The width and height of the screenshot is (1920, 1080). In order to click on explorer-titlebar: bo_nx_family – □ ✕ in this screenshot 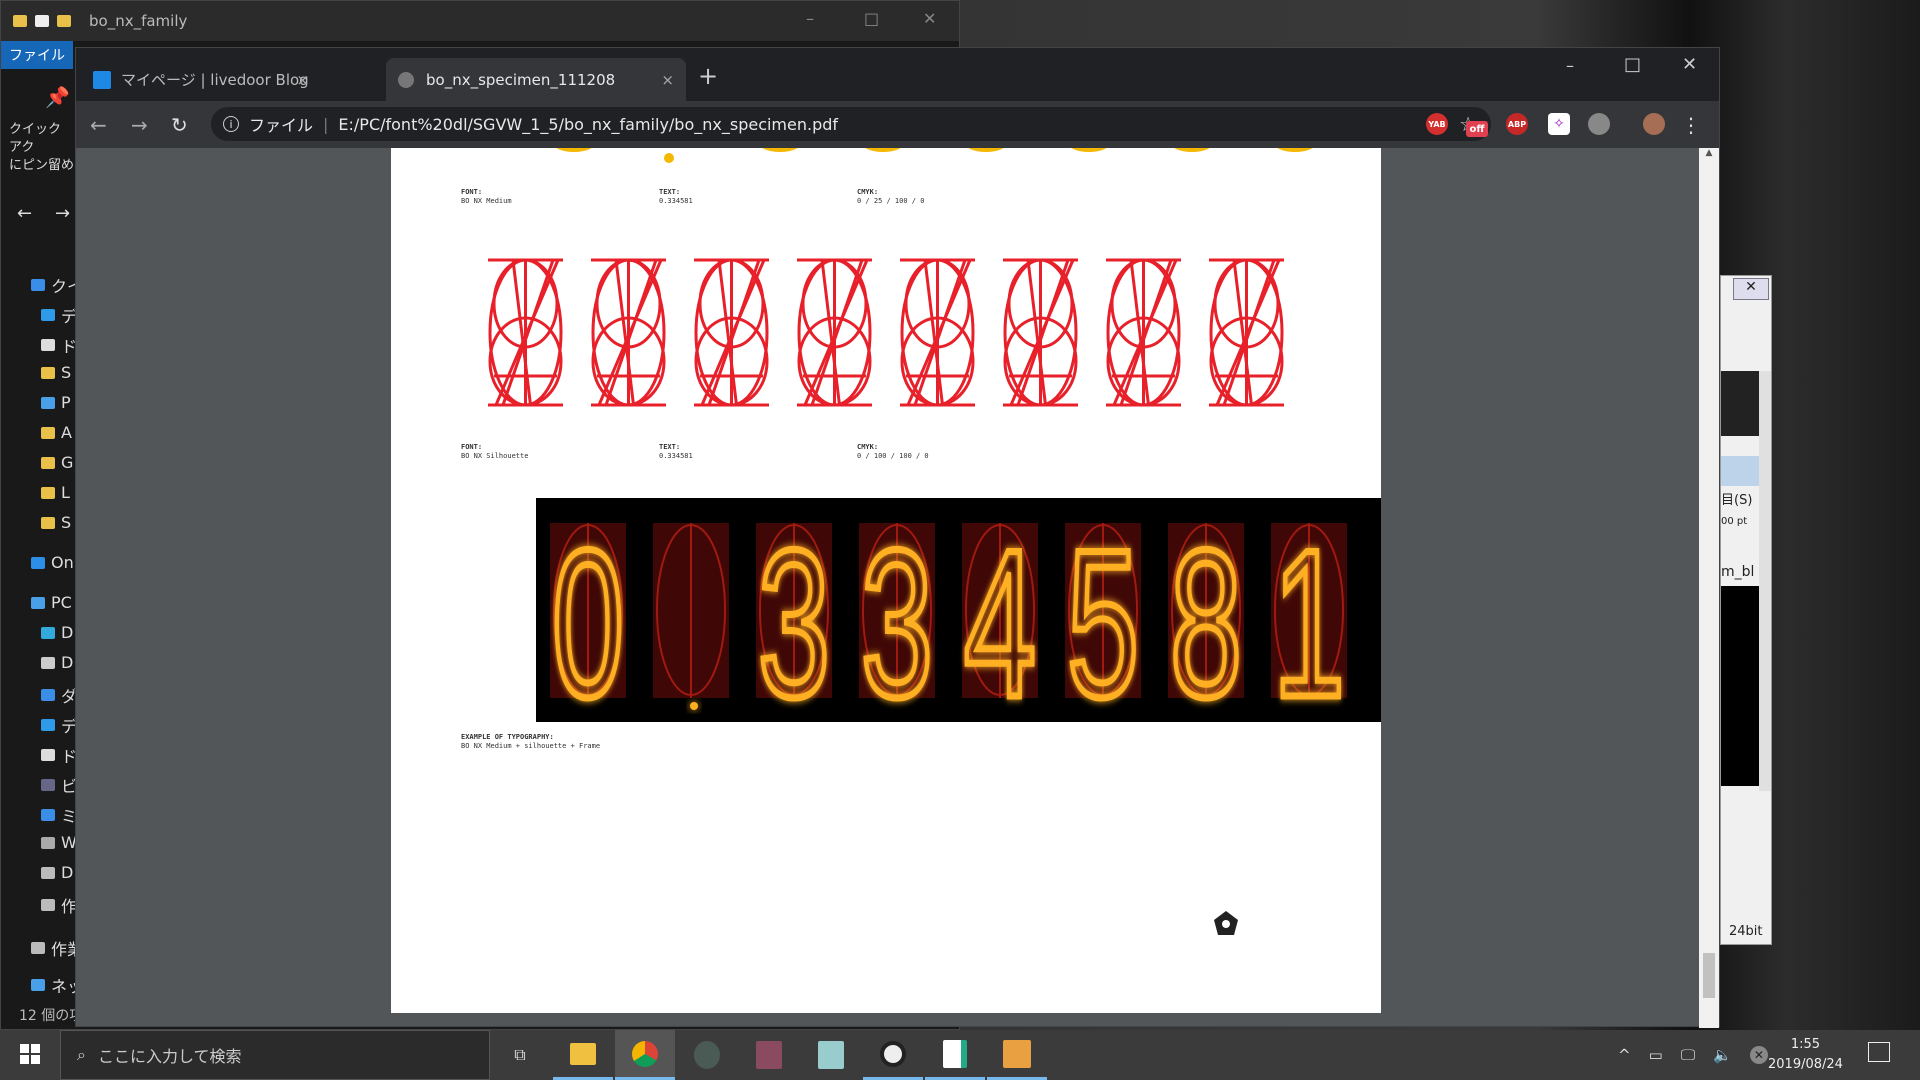, I will do `click(480, 21)`.